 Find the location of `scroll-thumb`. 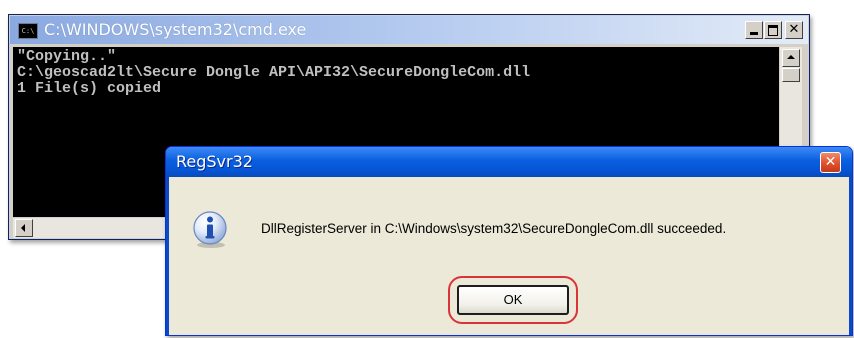

scroll-thumb is located at coordinates (791, 75).